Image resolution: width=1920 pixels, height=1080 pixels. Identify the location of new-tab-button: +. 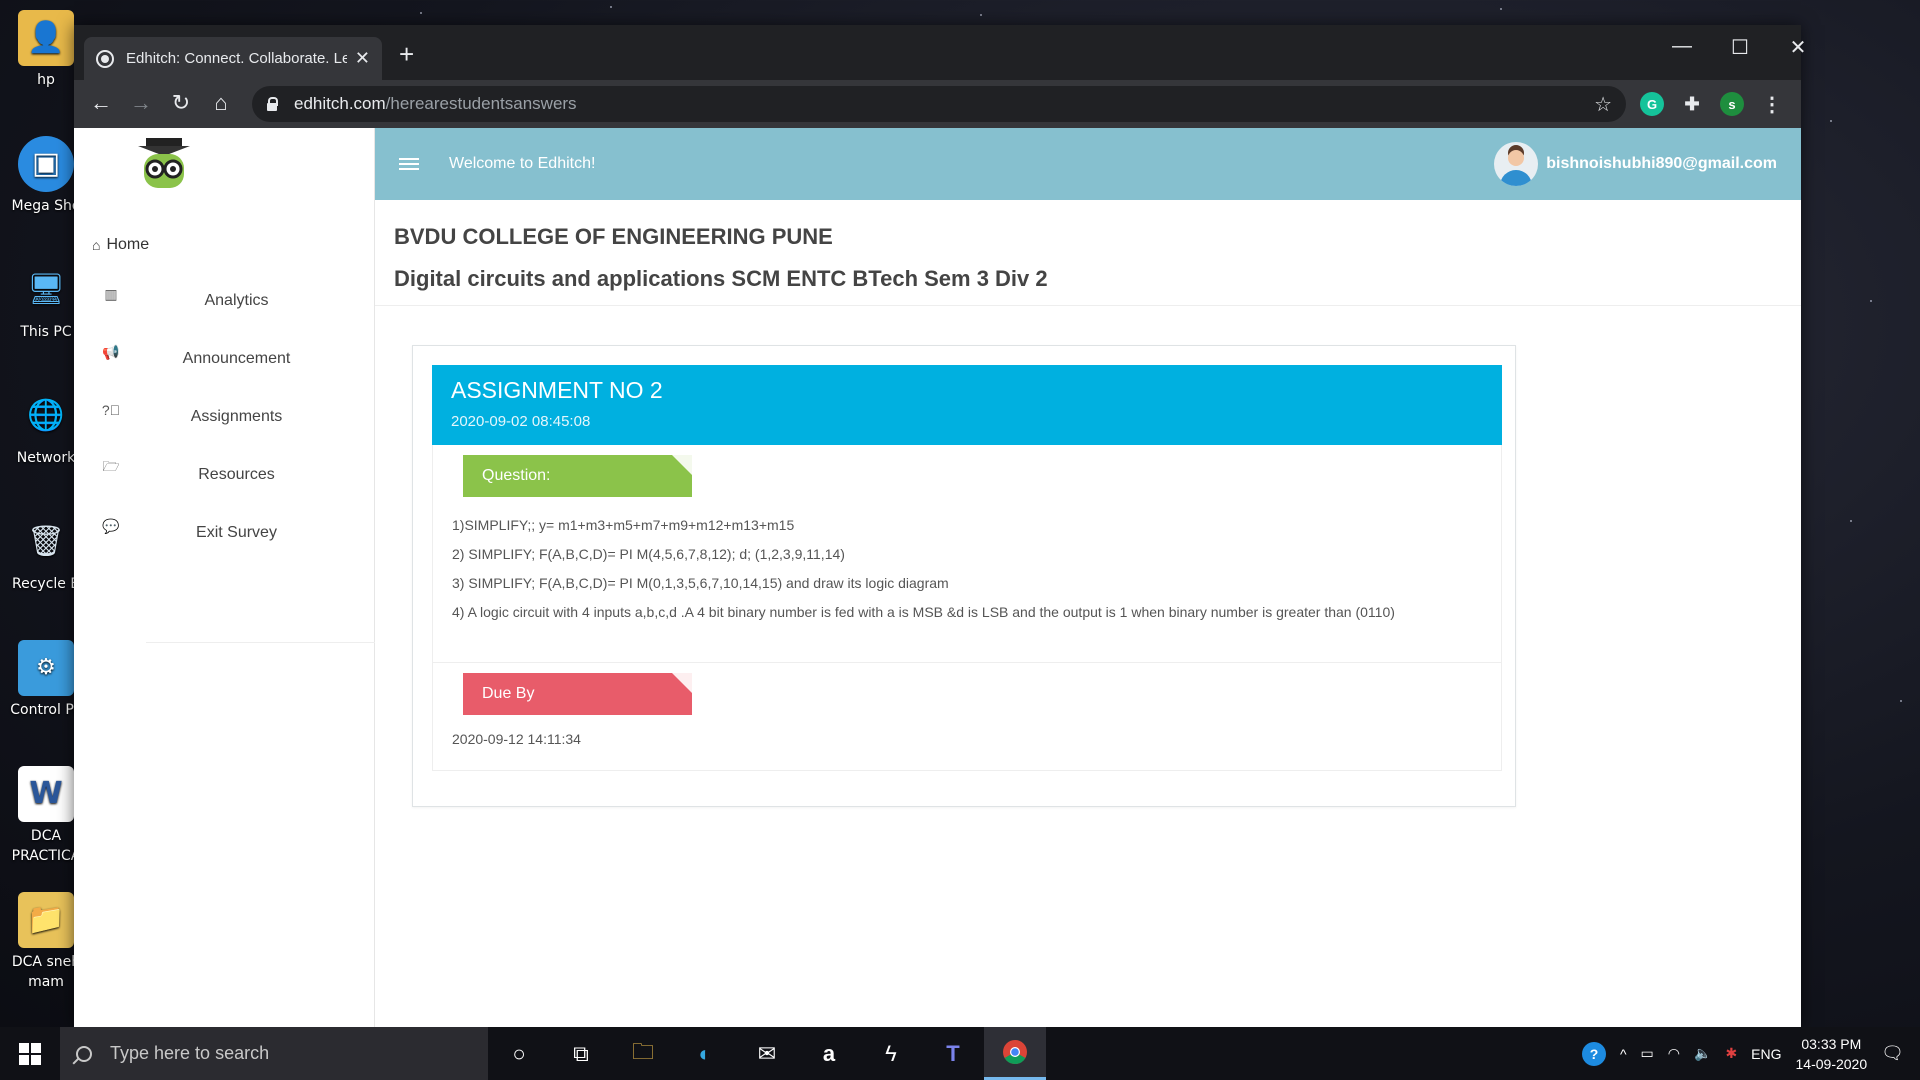
(406, 54).